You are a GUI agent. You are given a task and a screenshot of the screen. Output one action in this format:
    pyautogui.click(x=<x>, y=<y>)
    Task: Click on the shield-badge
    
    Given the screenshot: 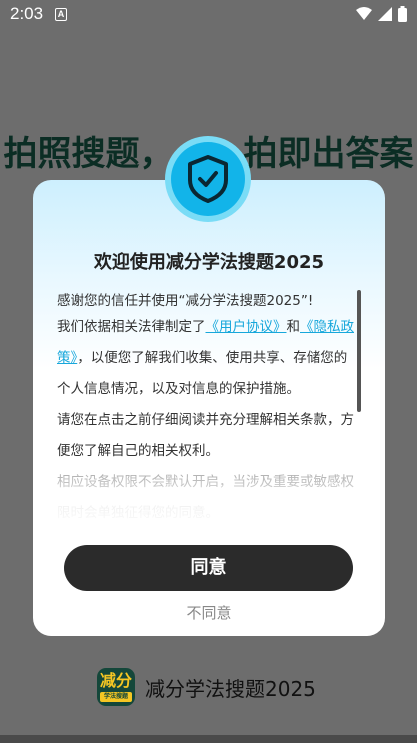 What is the action you would take?
    pyautogui.click(x=208, y=179)
    